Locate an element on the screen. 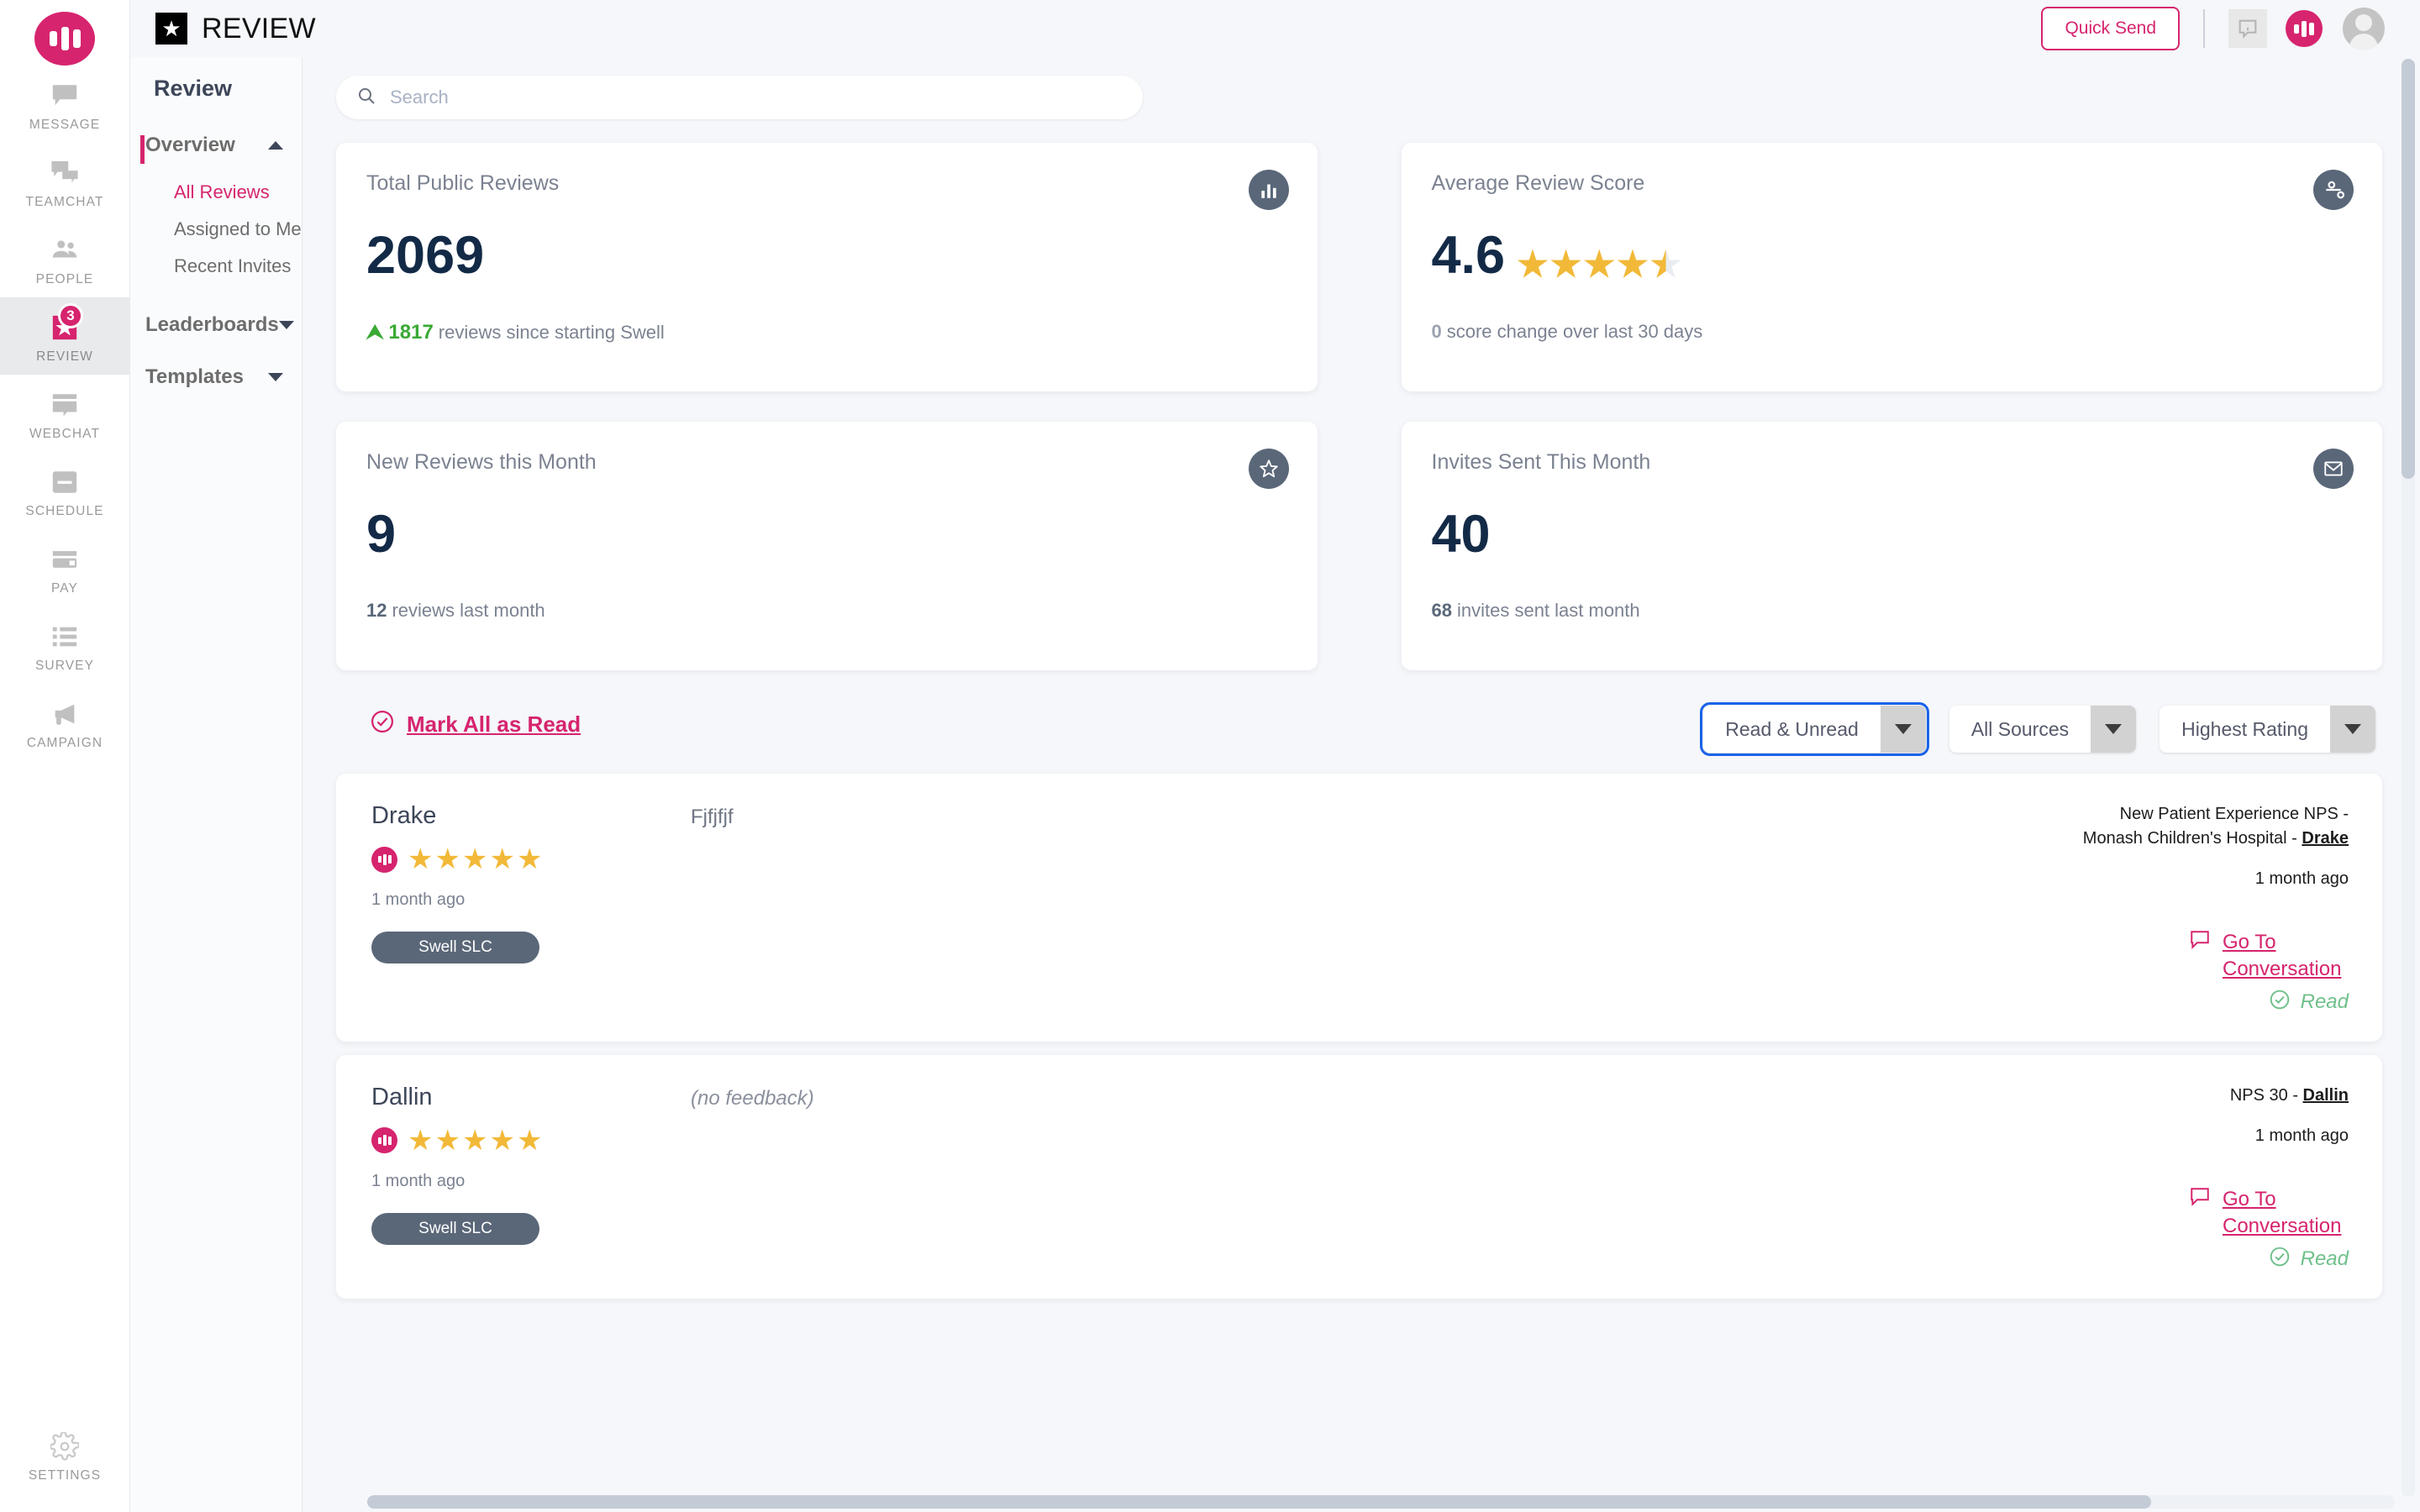  rating-stars: ★ ★ ★ ★ ★ is located at coordinates (1599, 264).